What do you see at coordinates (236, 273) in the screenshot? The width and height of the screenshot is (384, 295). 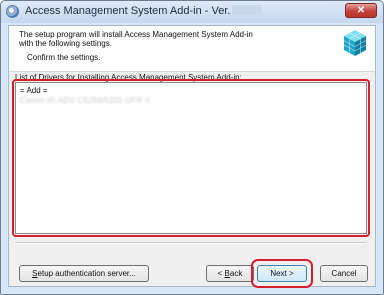 I see `back-label: ack` at bounding box center [236, 273].